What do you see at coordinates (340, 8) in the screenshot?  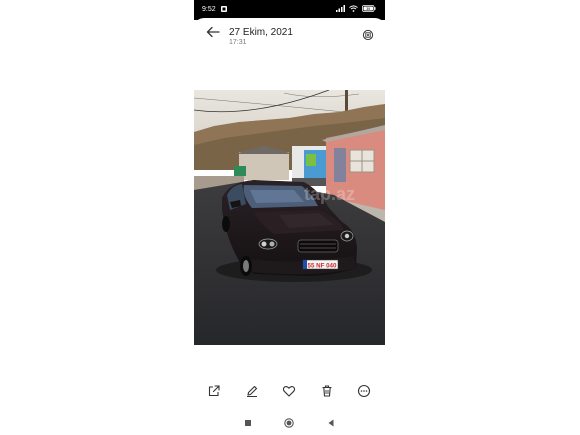 I see `signal-icon` at bounding box center [340, 8].